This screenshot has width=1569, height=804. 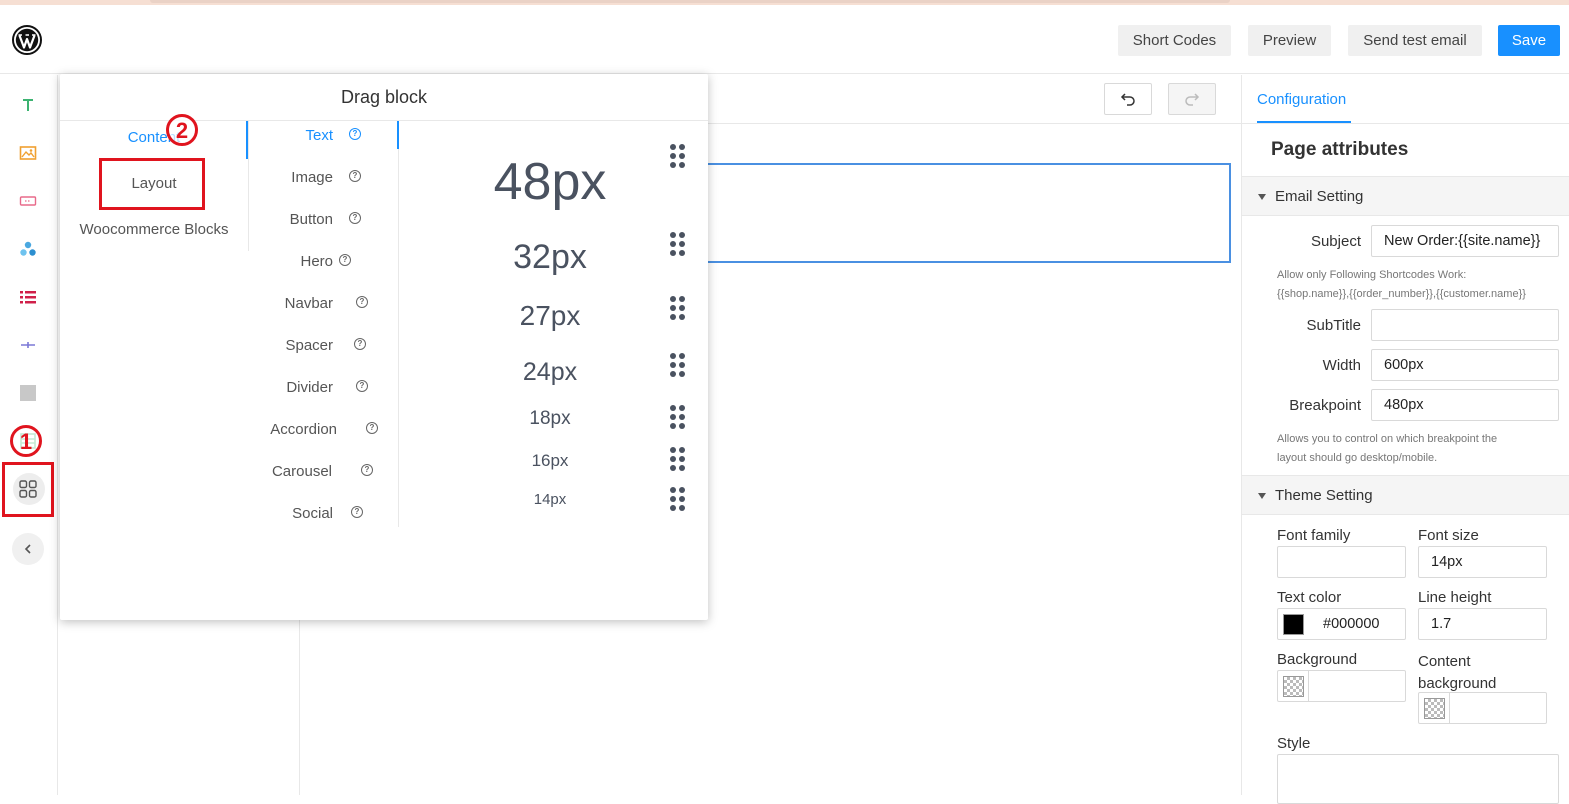 I want to click on font-family-input, so click(x=1341, y=562).